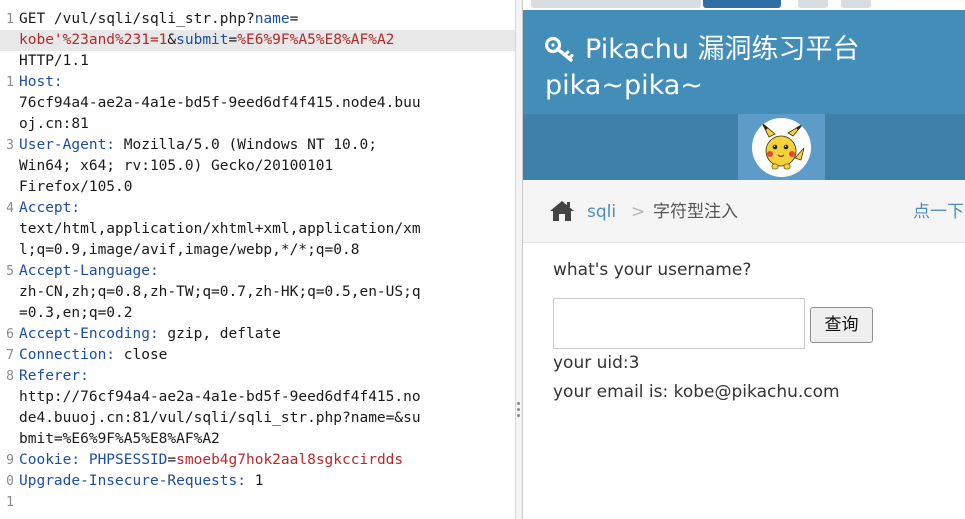 The width and height of the screenshot is (965, 519). I want to click on request-line-text: oj.cn:81, so click(54, 124).